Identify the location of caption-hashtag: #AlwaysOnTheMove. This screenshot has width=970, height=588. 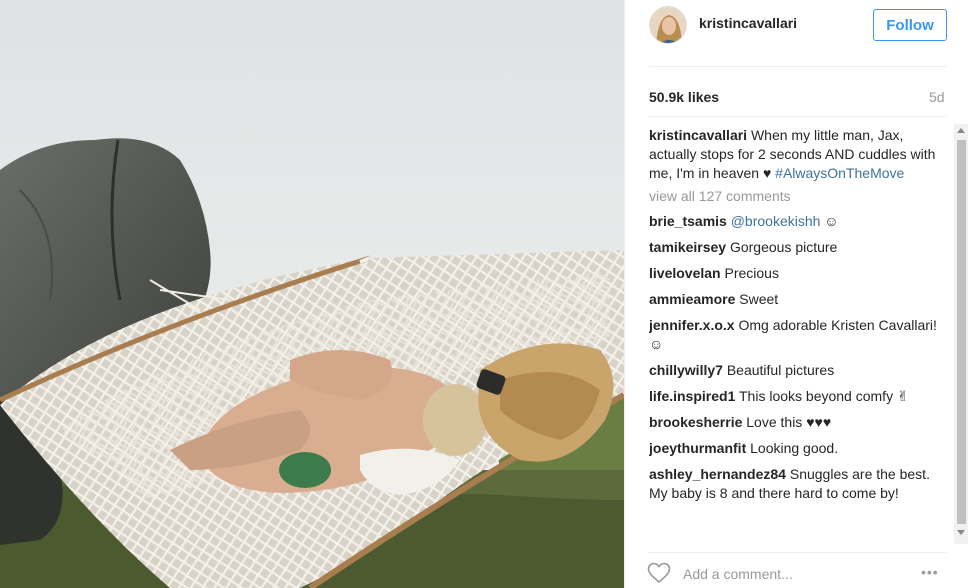
(839, 173).